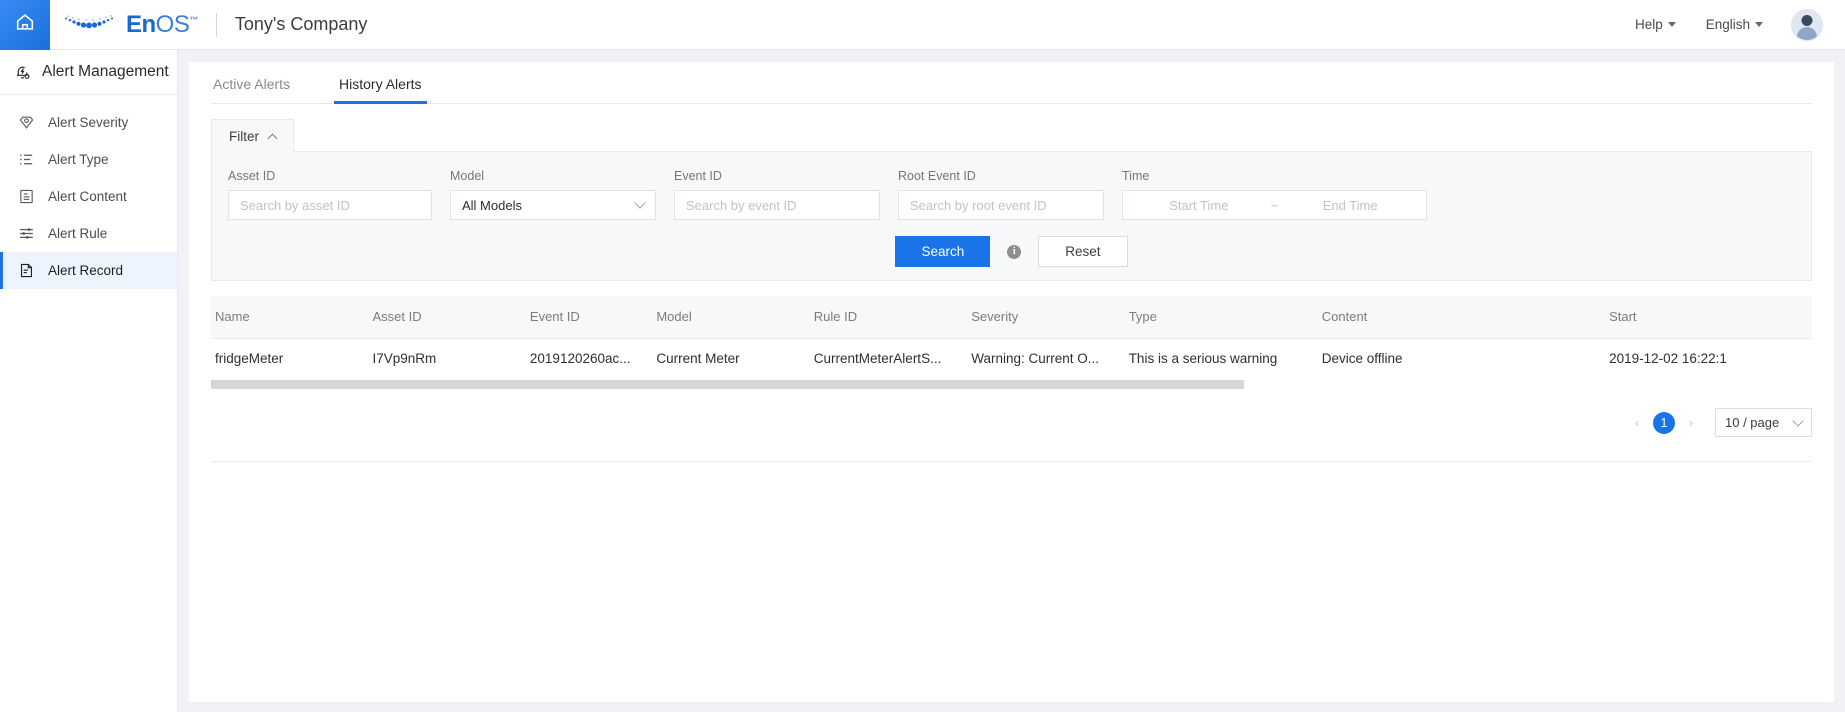 The image size is (1845, 712). I want to click on page-size-value: 10 / page, so click(1752, 422).